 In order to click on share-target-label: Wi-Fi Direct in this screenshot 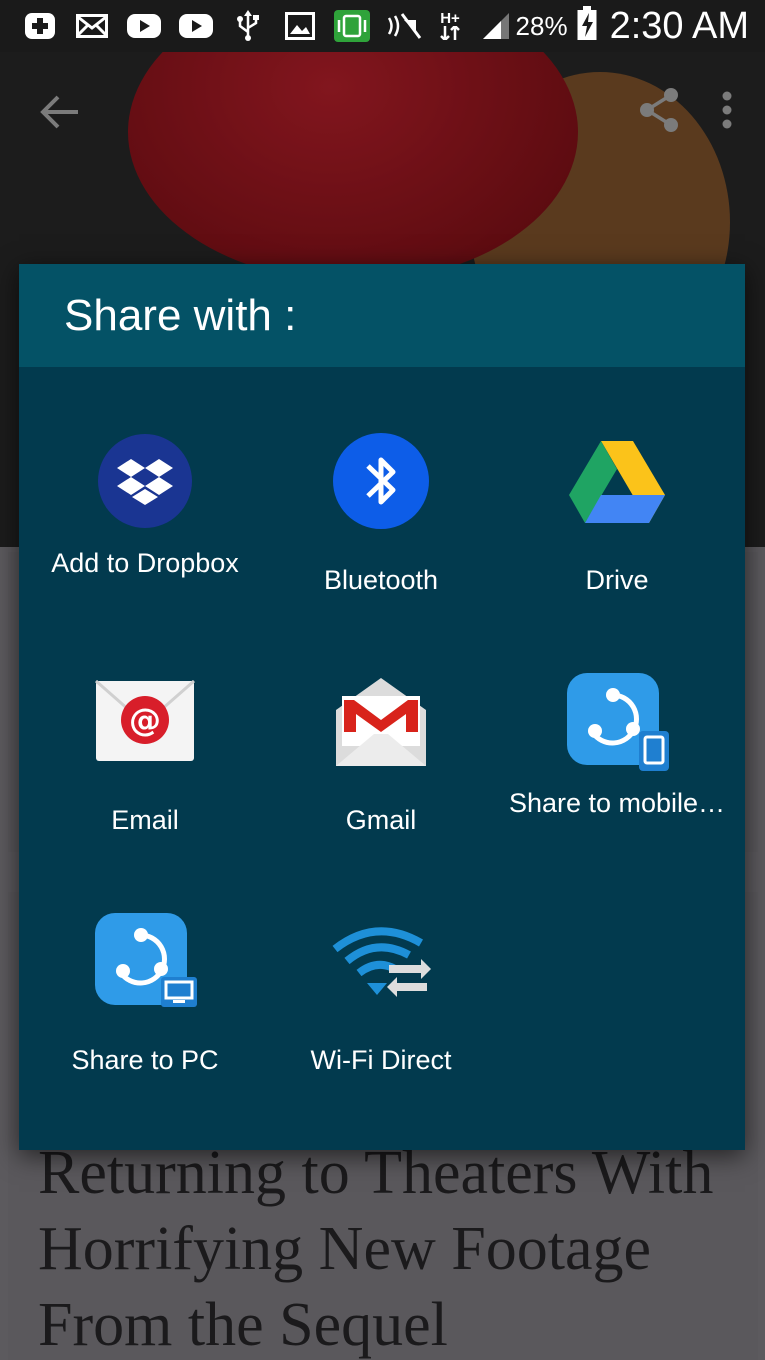, I will do `click(381, 1060)`.